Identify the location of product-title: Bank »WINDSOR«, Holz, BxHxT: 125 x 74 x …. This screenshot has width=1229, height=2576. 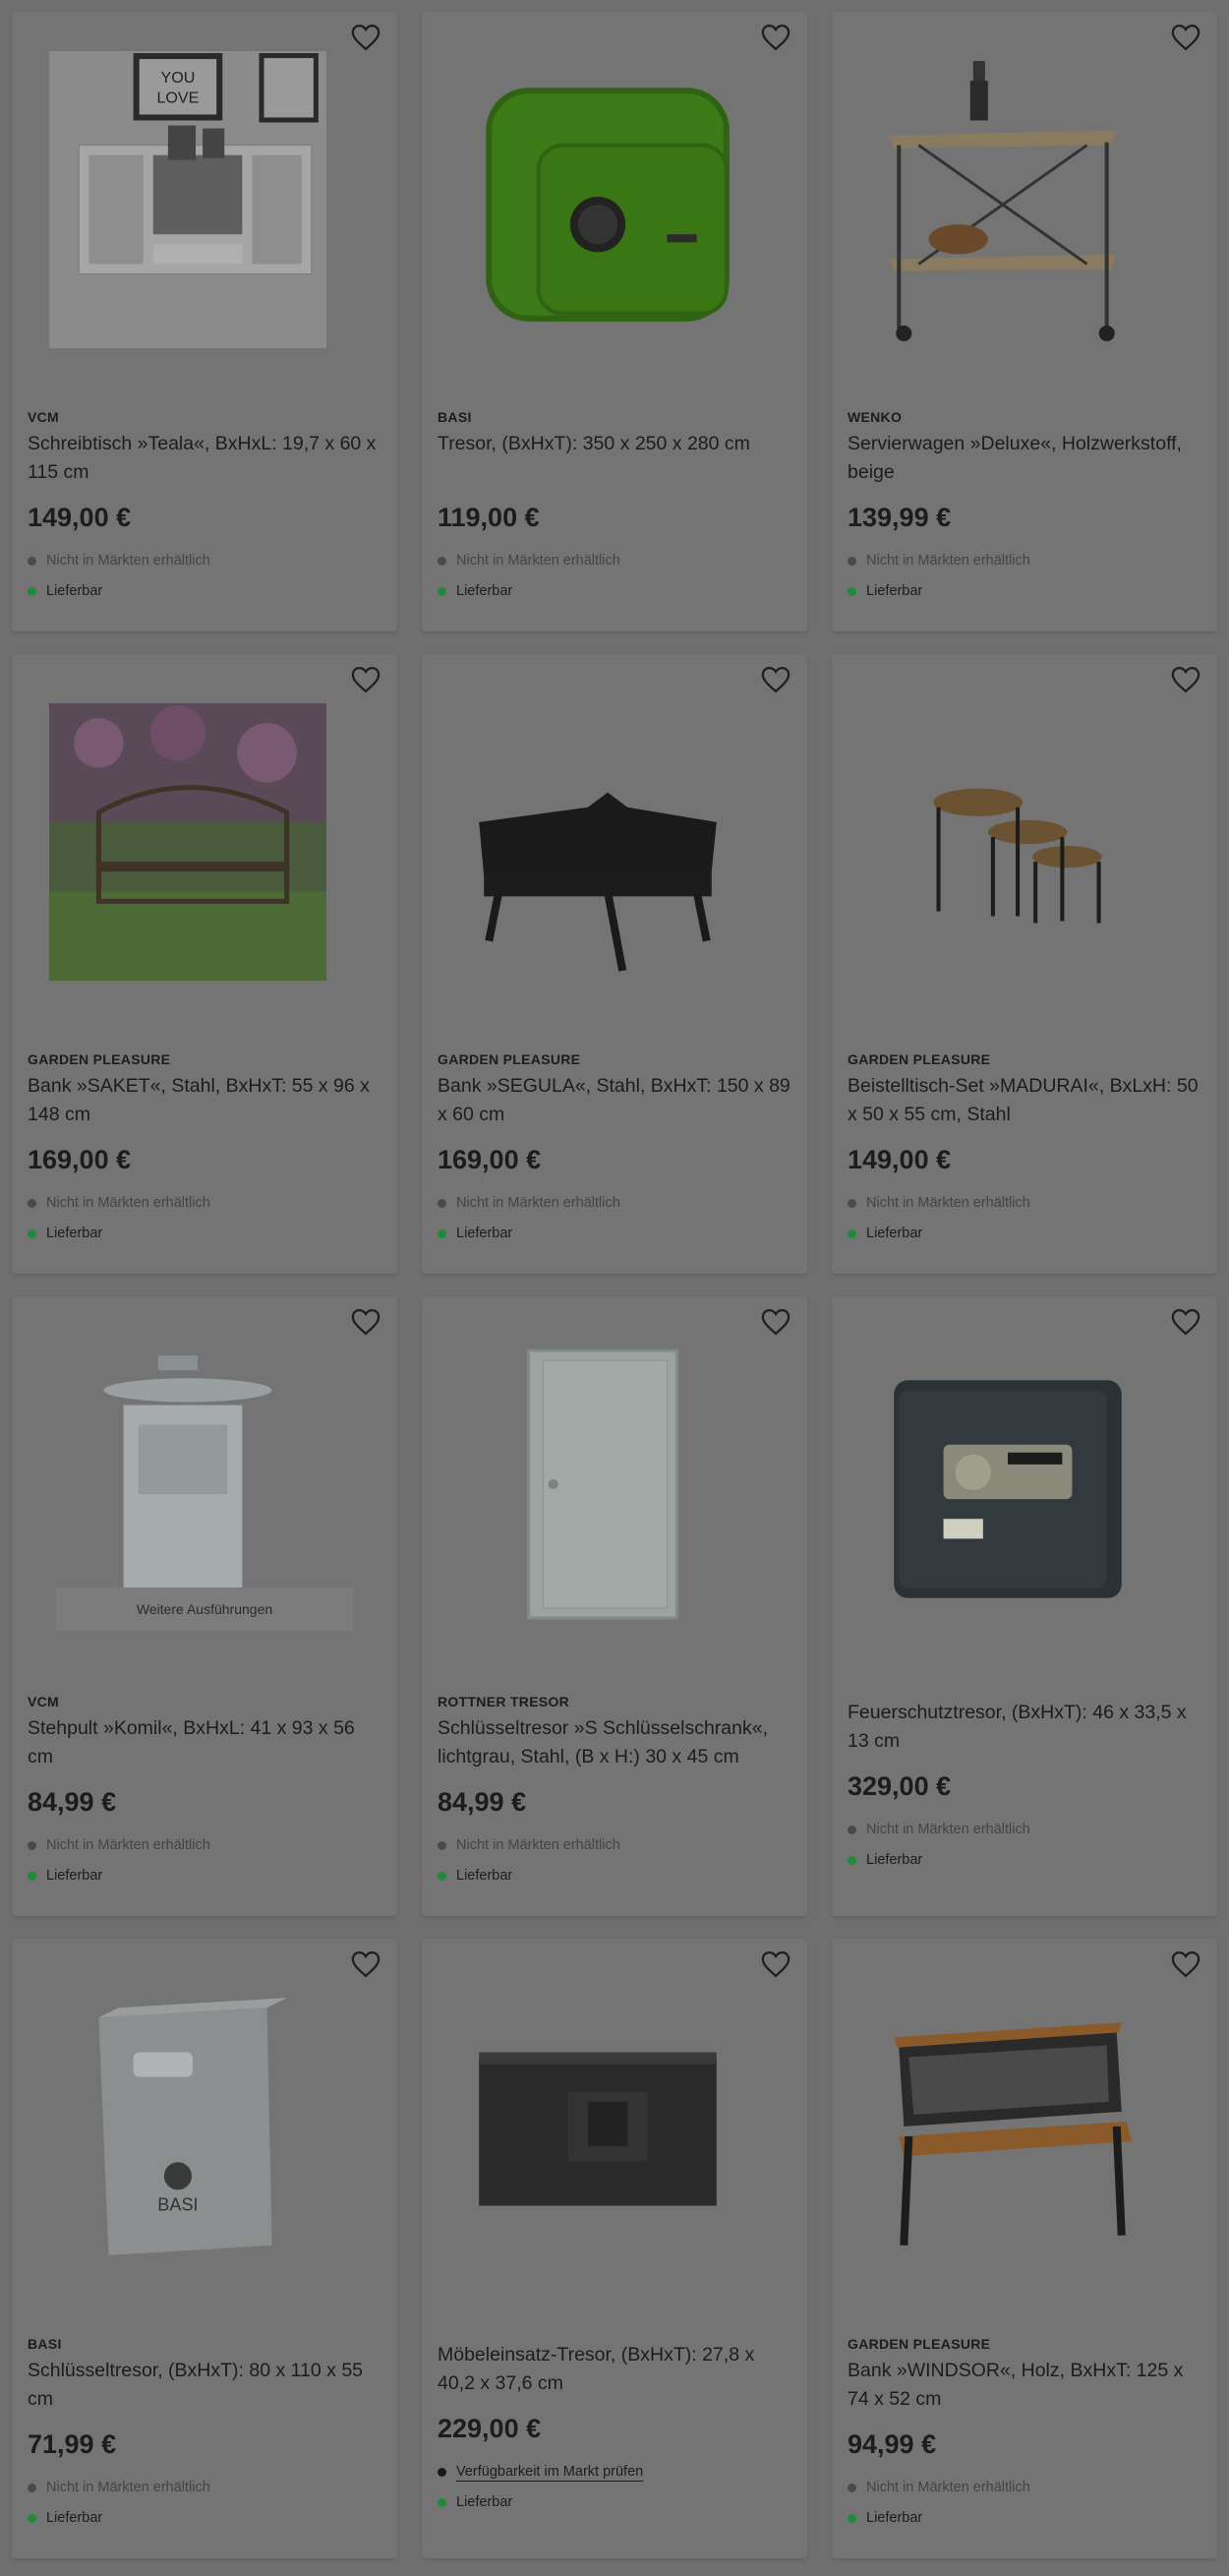
(1024, 2385).